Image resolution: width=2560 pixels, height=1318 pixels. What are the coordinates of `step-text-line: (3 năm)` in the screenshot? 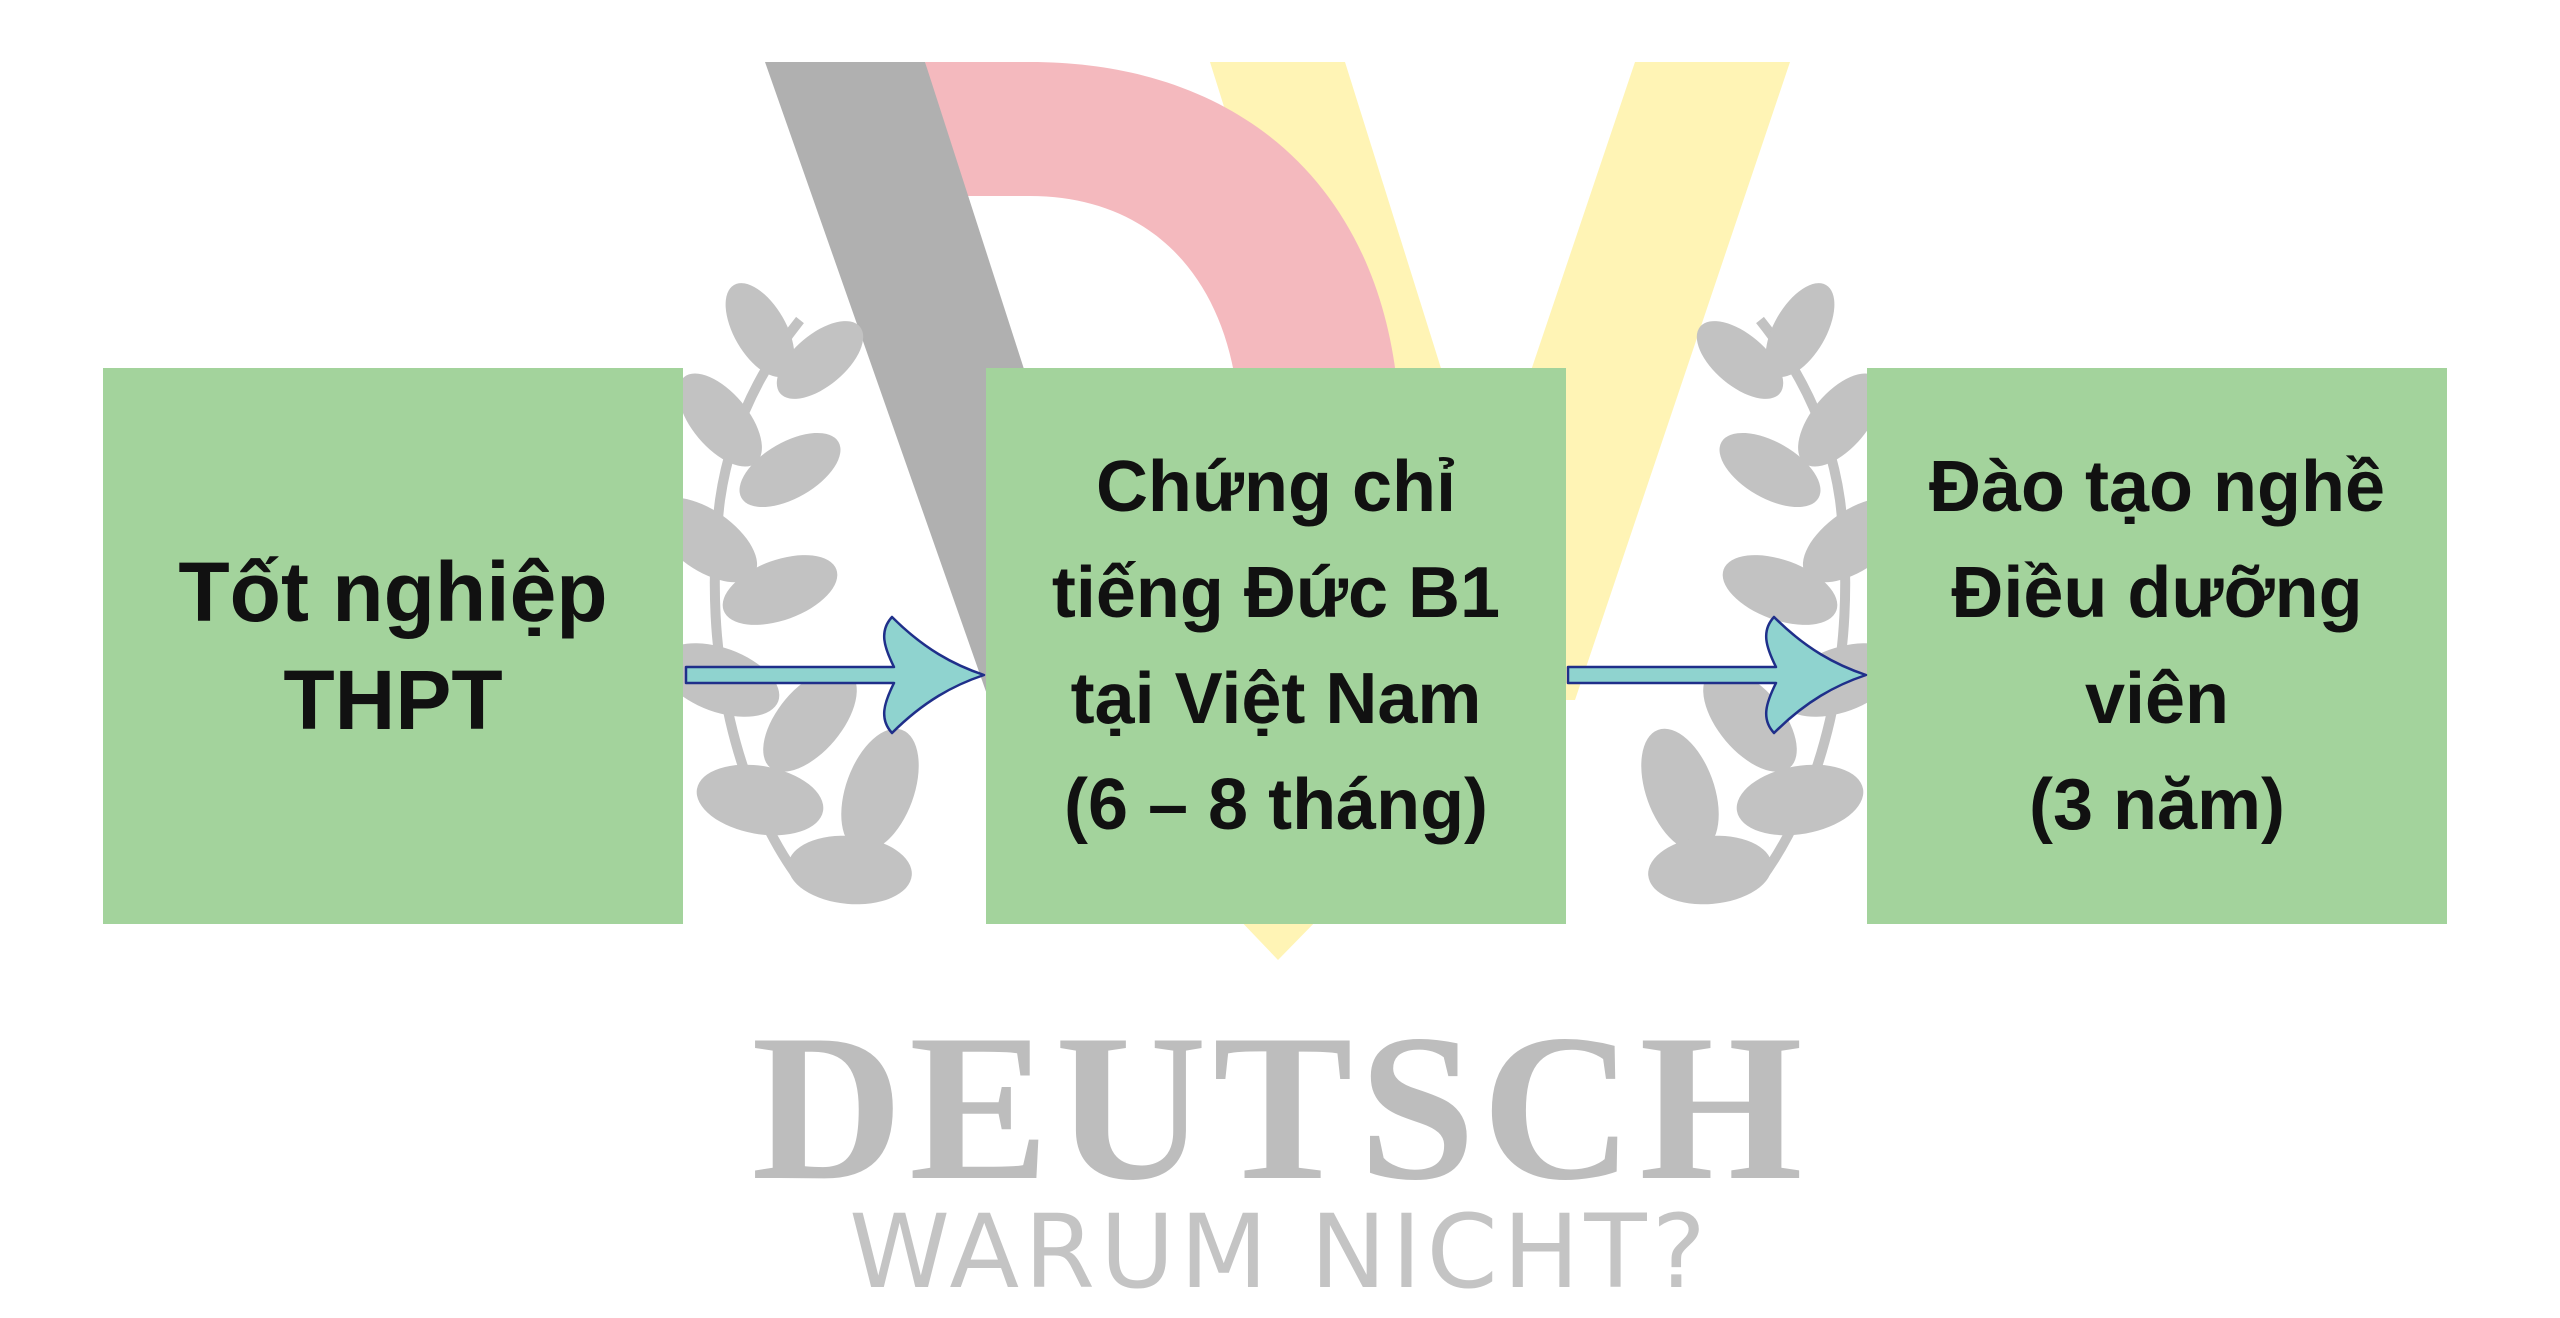 It's located at (2157, 805).